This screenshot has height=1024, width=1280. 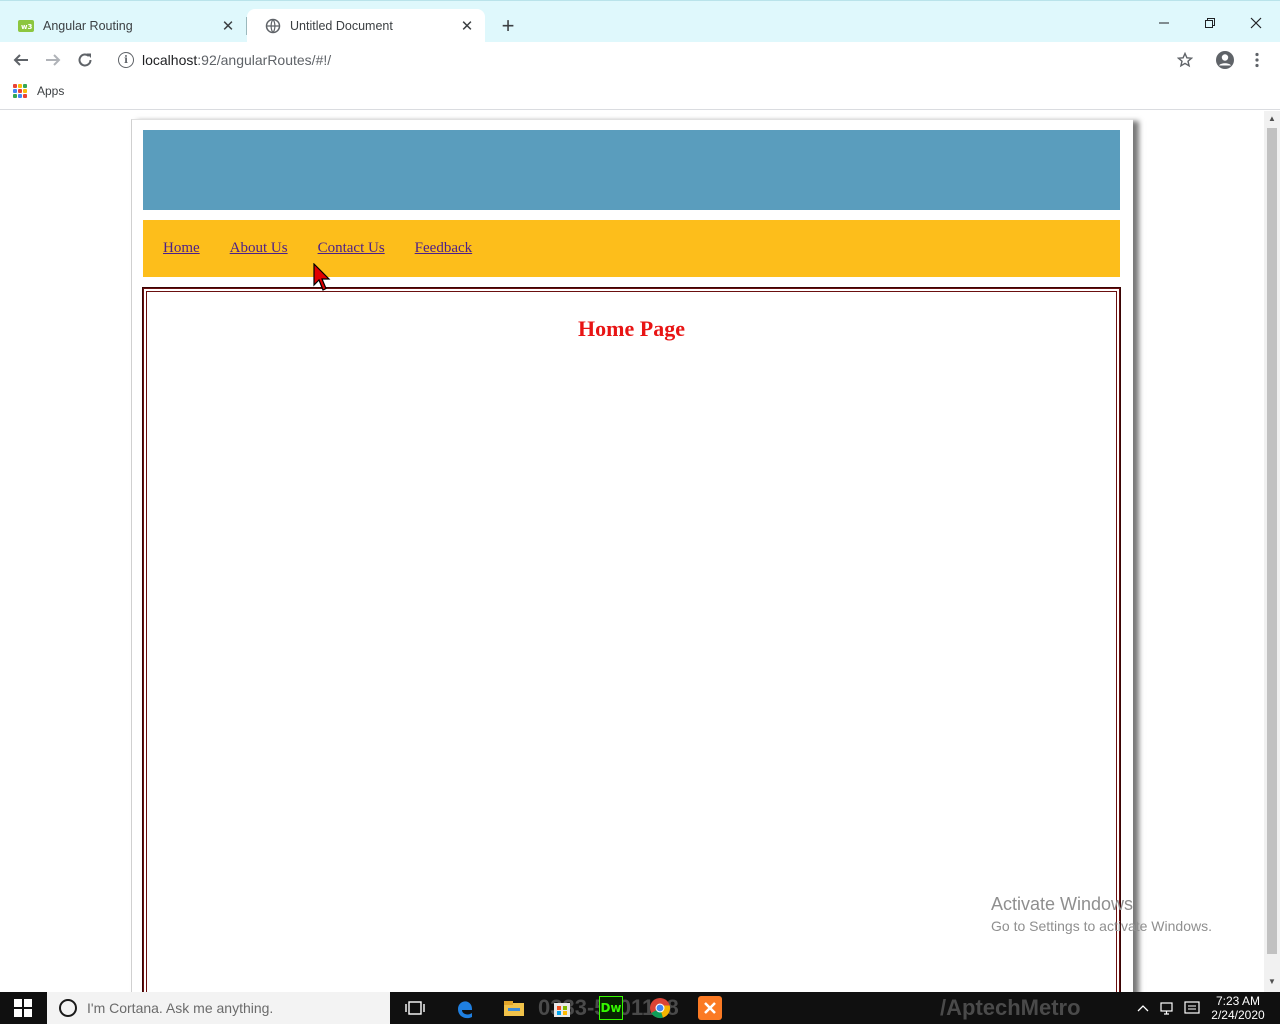 I want to click on tab-angular-routing: w3 Angular Routing ✕, so click(x=123, y=26).